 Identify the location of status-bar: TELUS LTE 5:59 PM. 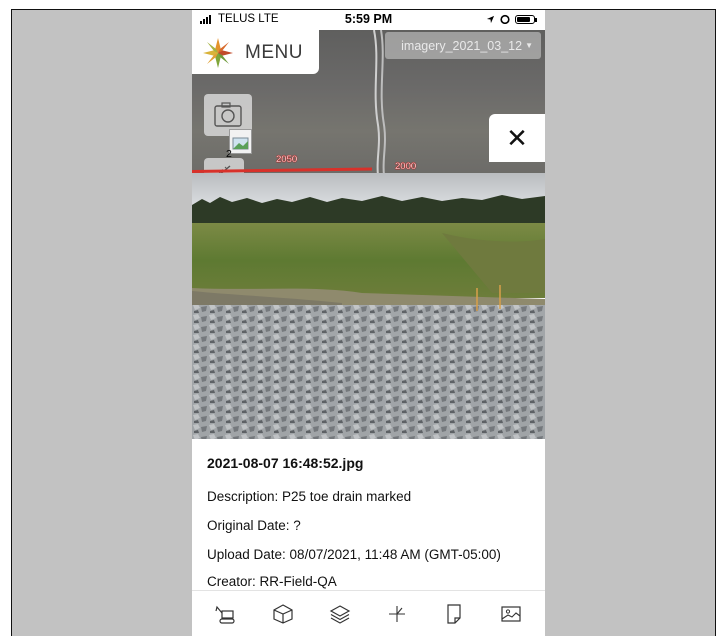
(368, 20).